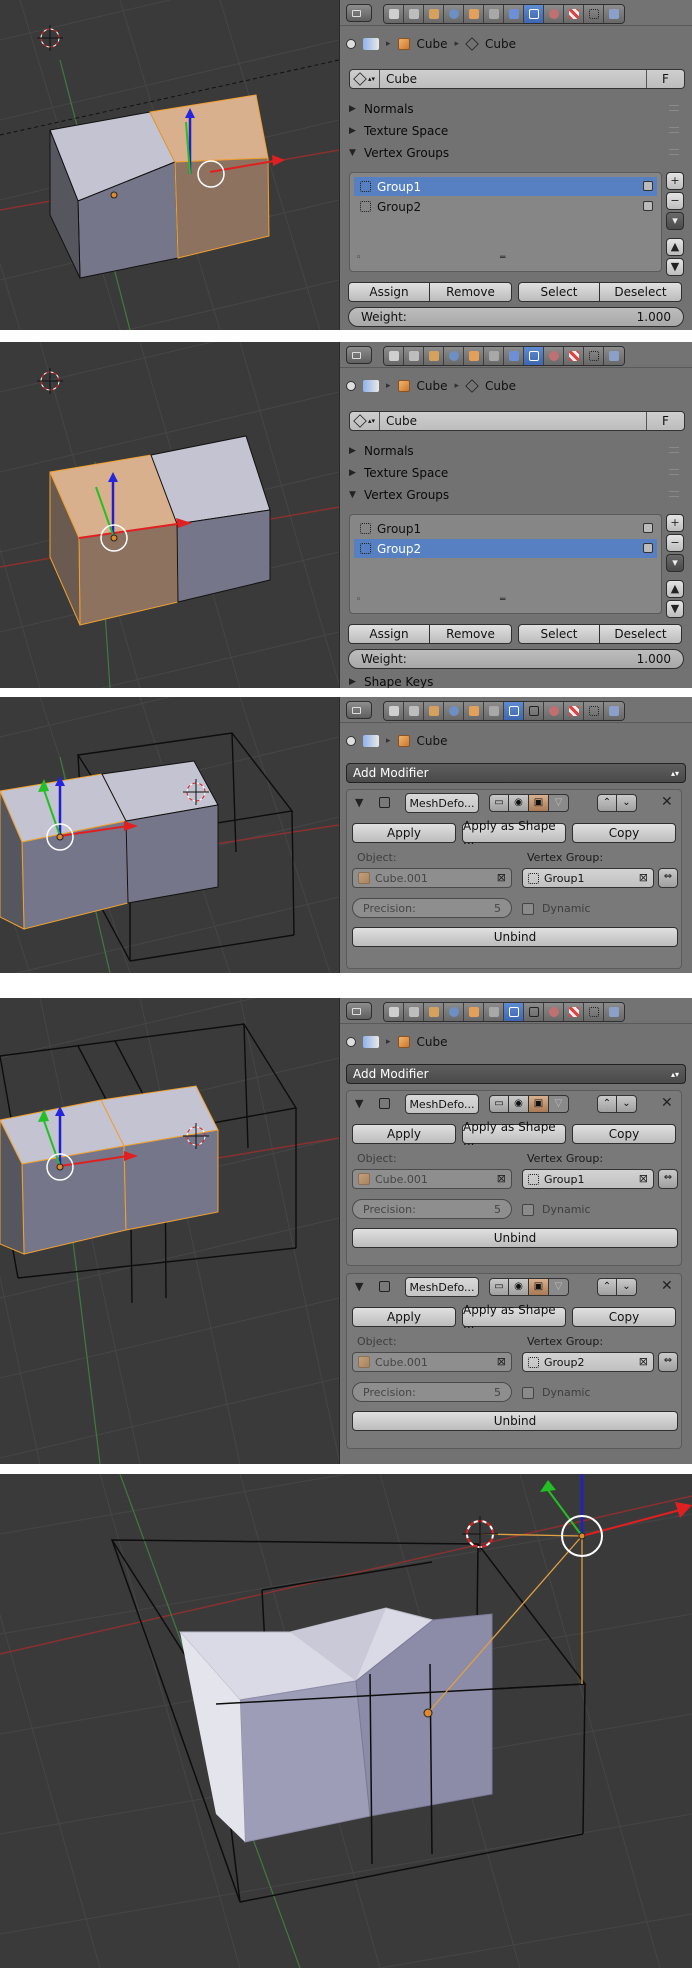 This screenshot has width=692, height=1968. What do you see at coordinates (391, 682) in the screenshot?
I see `panel-shape-keys: ▶ Shape Keys` at bounding box center [391, 682].